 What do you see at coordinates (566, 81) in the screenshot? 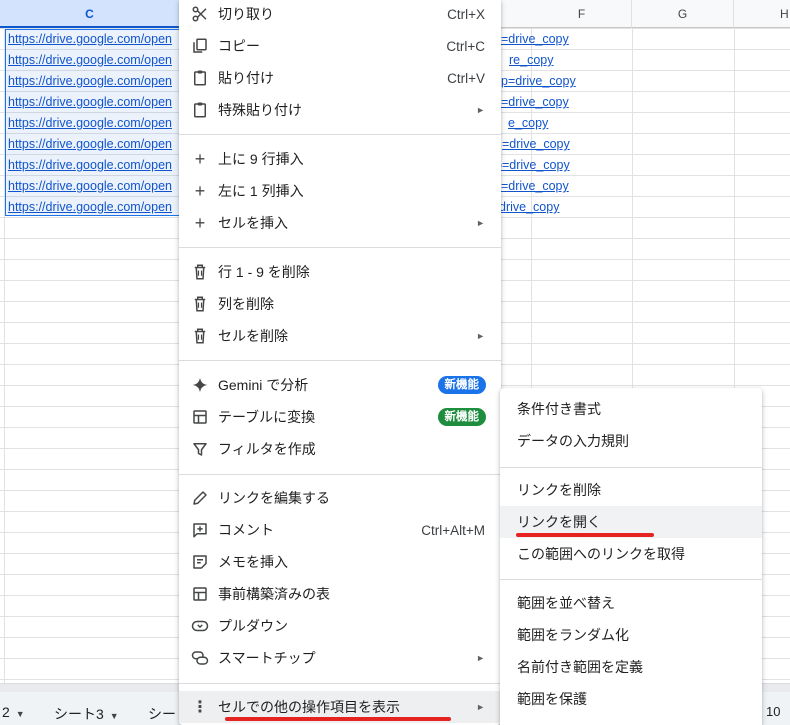
I see `cell-link-e3: p=drive_copy` at bounding box center [566, 81].